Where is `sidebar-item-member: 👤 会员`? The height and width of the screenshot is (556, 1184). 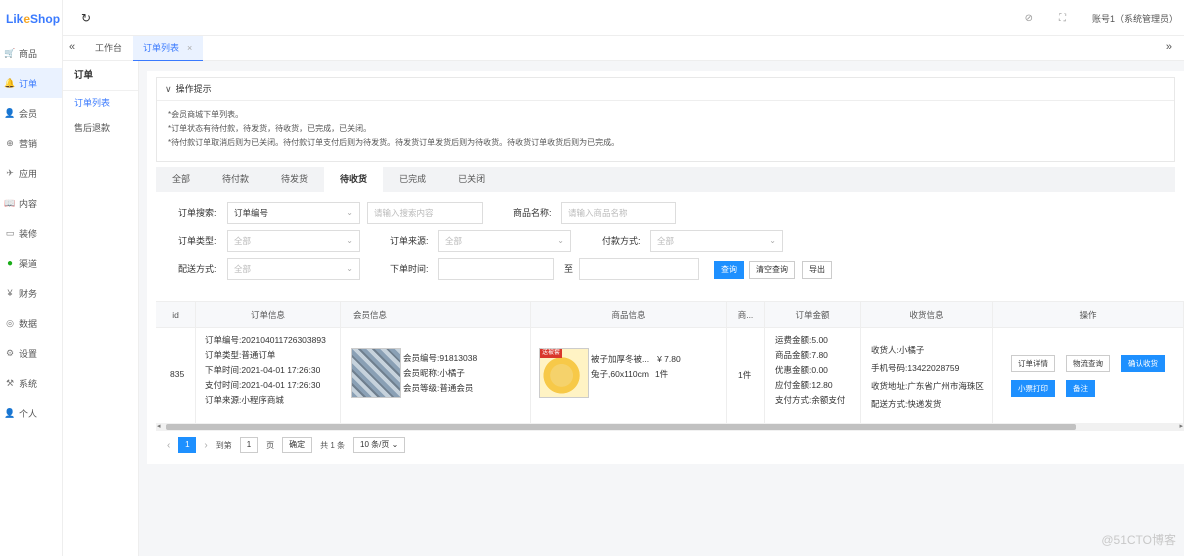
sidebar-item-member: 👤 会员 is located at coordinates (31, 113).